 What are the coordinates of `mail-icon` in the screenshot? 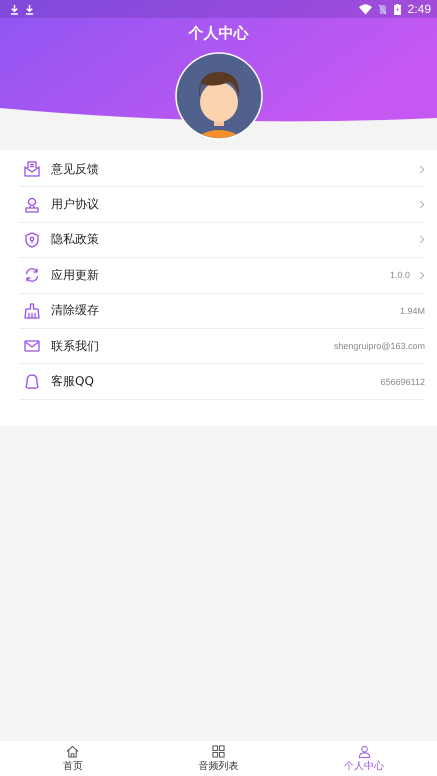 It's located at (32, 169).